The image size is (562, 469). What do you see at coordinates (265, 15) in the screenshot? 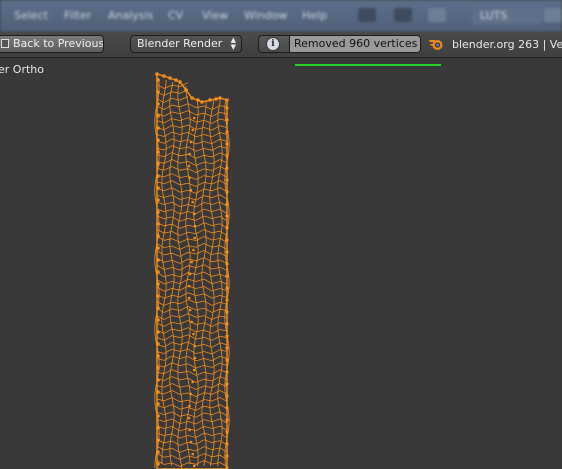
I see `menu-window: Window` at bounding box center [265, 15].